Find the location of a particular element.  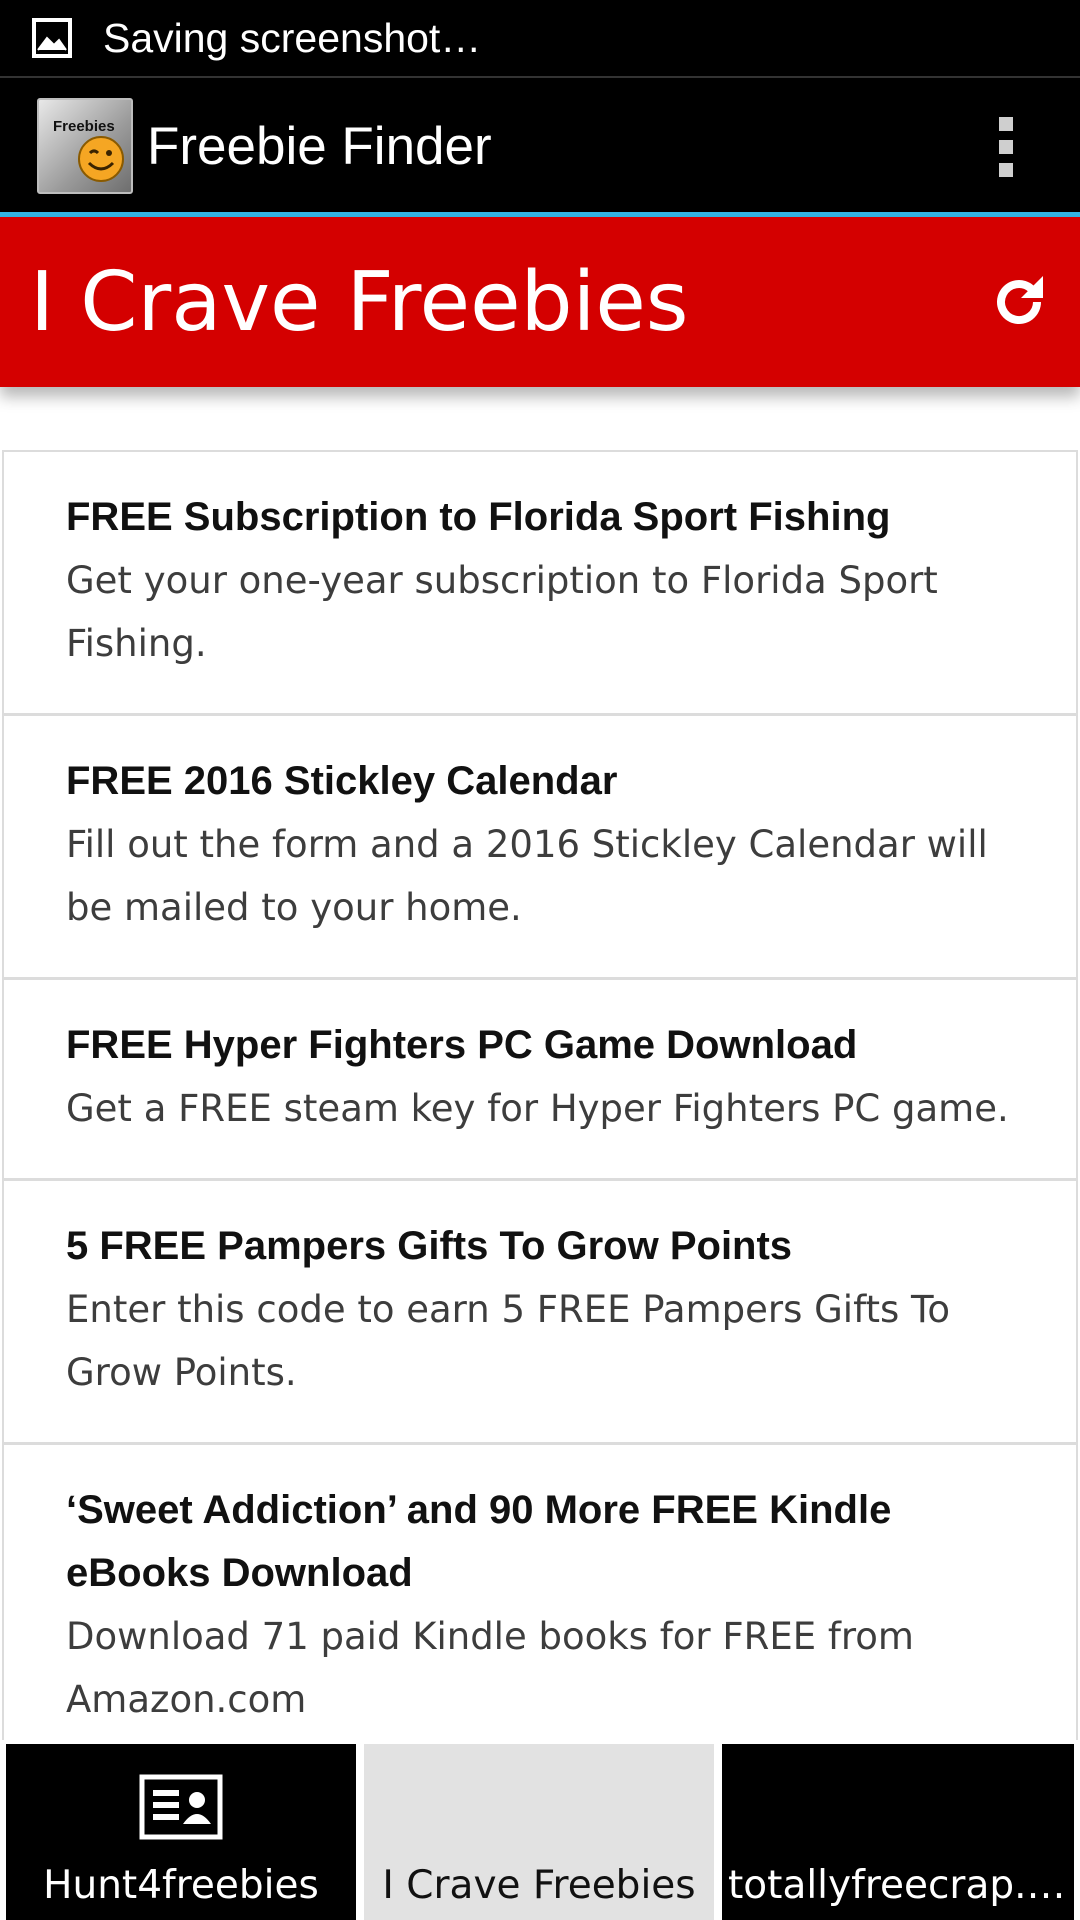

app-title: Freebie Finder is located at coordinates (319, 146).